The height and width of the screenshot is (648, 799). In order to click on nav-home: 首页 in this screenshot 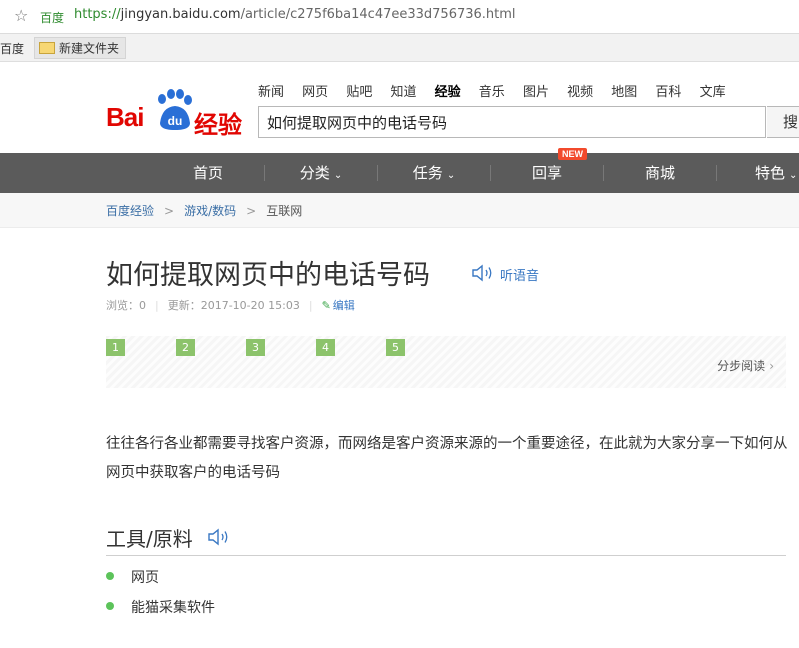, I will do `click(208, 173)`.